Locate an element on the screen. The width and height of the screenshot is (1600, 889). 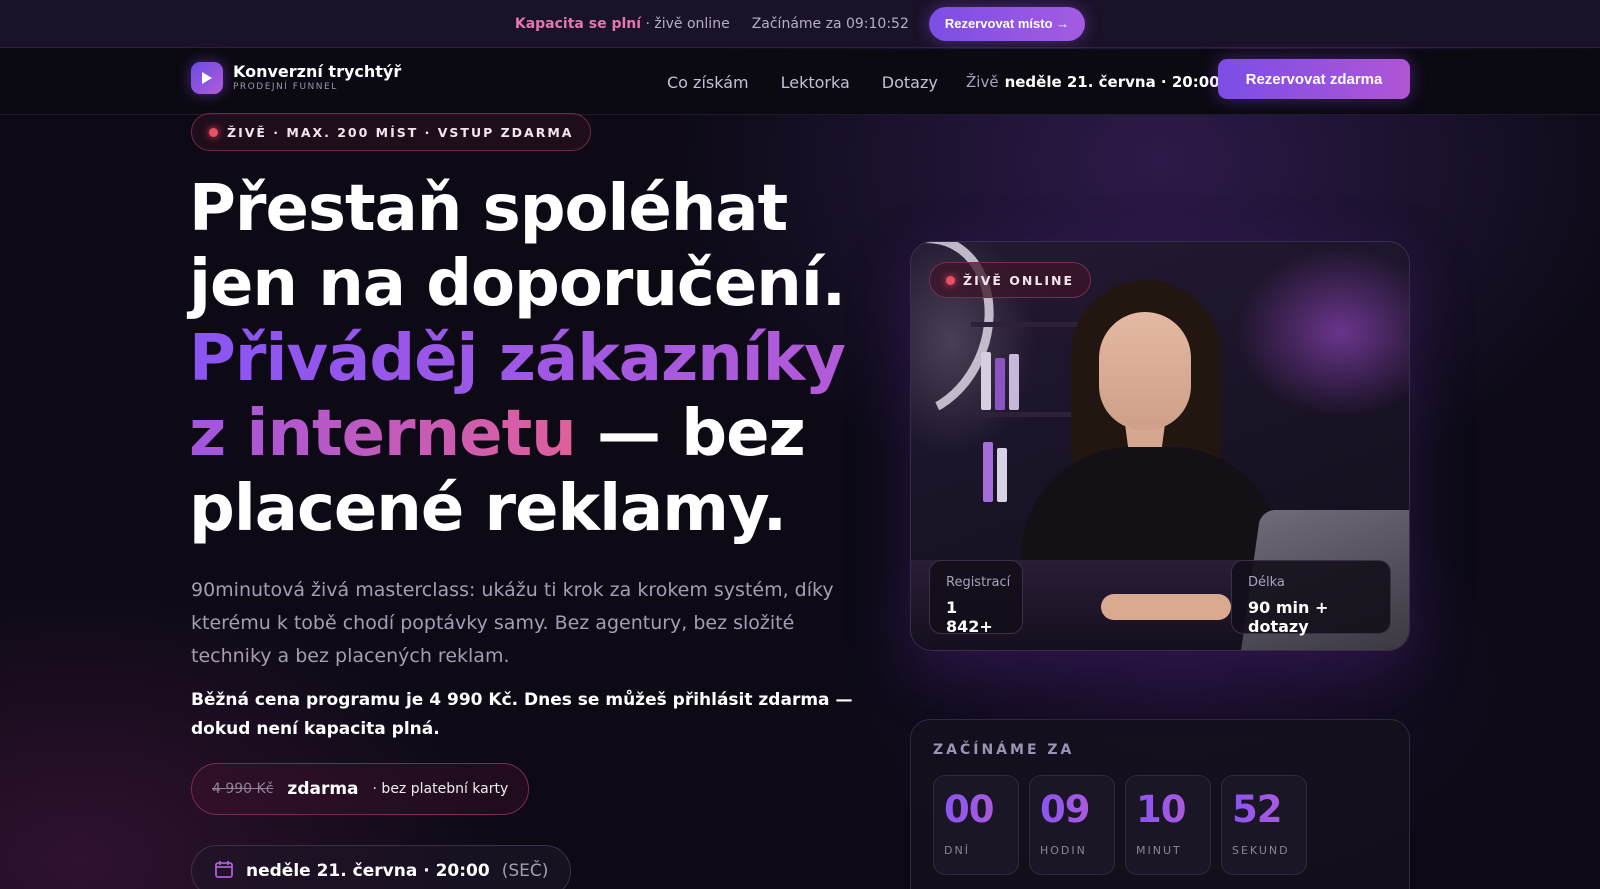
new-price: zdarma is located at coordinates (323, 789).